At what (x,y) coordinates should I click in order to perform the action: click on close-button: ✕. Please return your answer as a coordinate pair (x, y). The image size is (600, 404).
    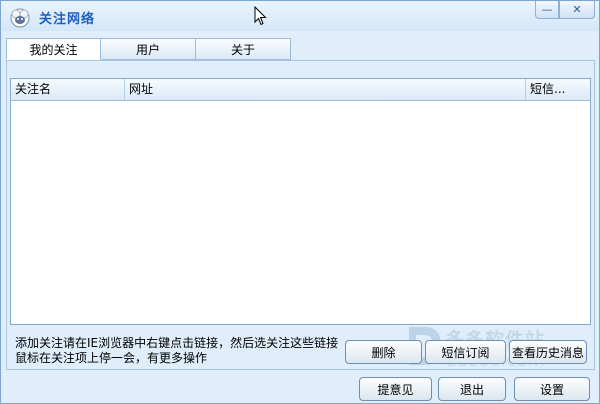
    Looking at the image, I should click on (577, 10).